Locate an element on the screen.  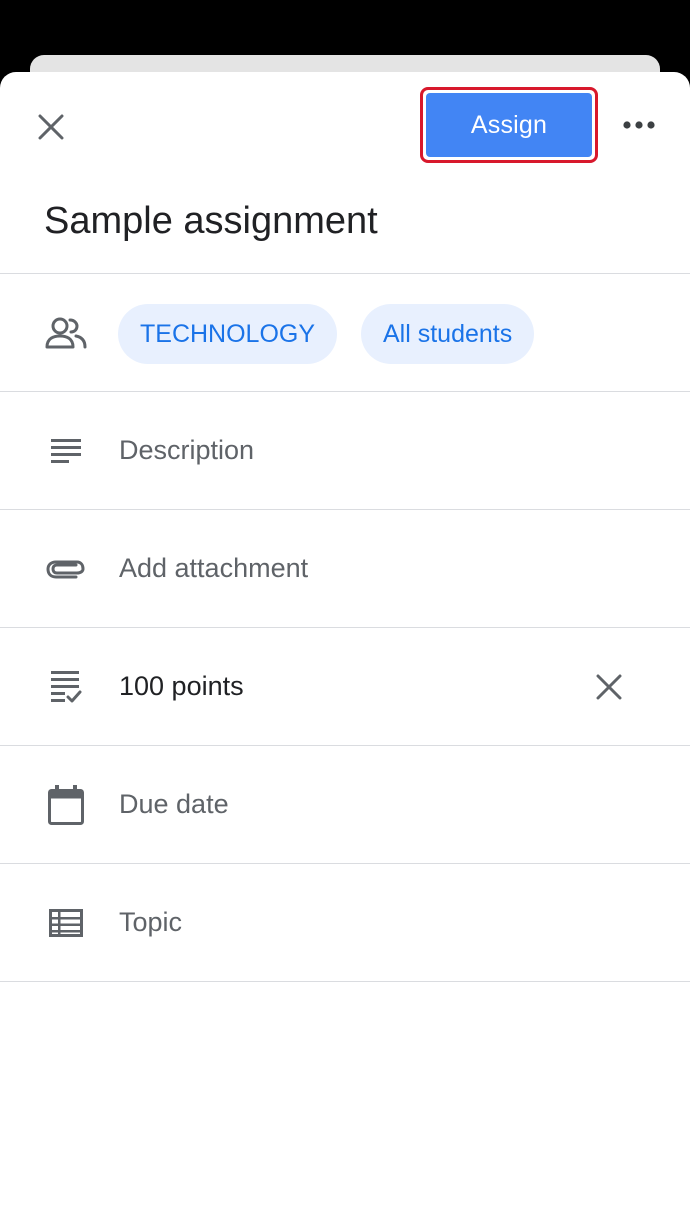
more-horizontal-icon is located at coordinates (639, 125).